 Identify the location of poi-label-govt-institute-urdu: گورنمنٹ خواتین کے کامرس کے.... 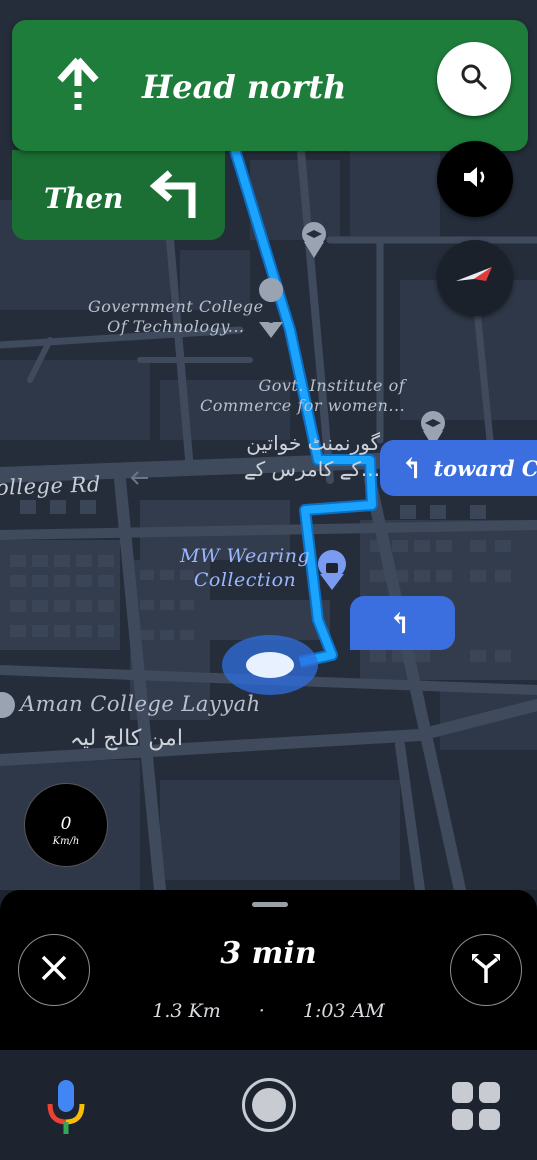
(300, 456).